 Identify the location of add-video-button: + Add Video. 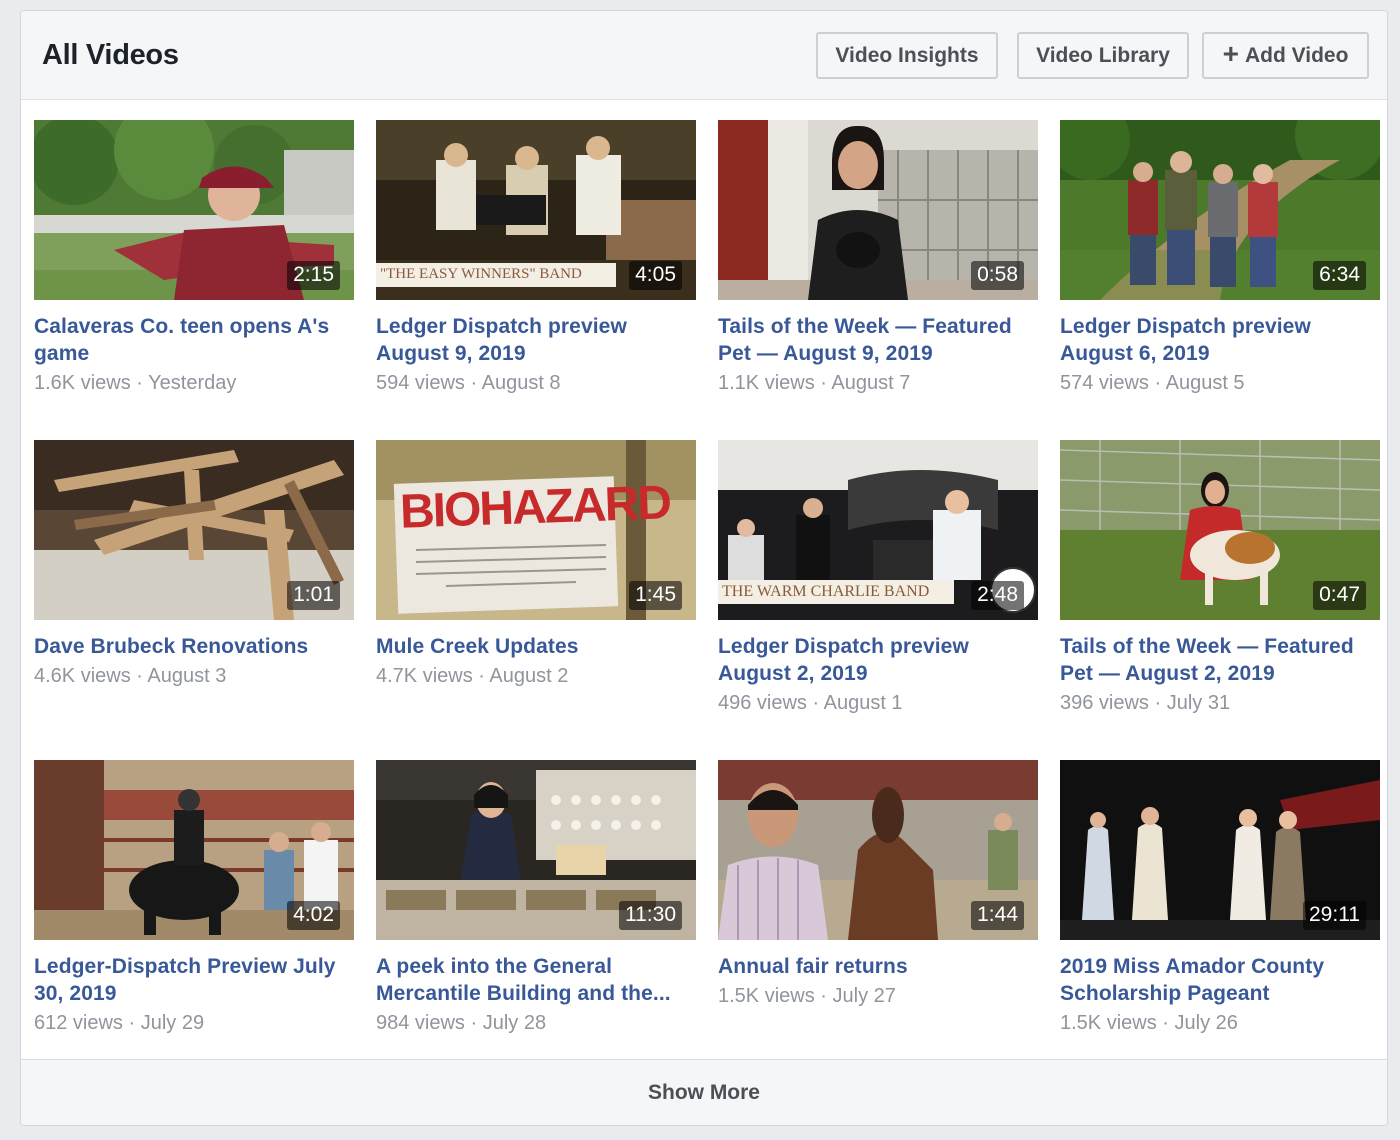
(1285, 55).